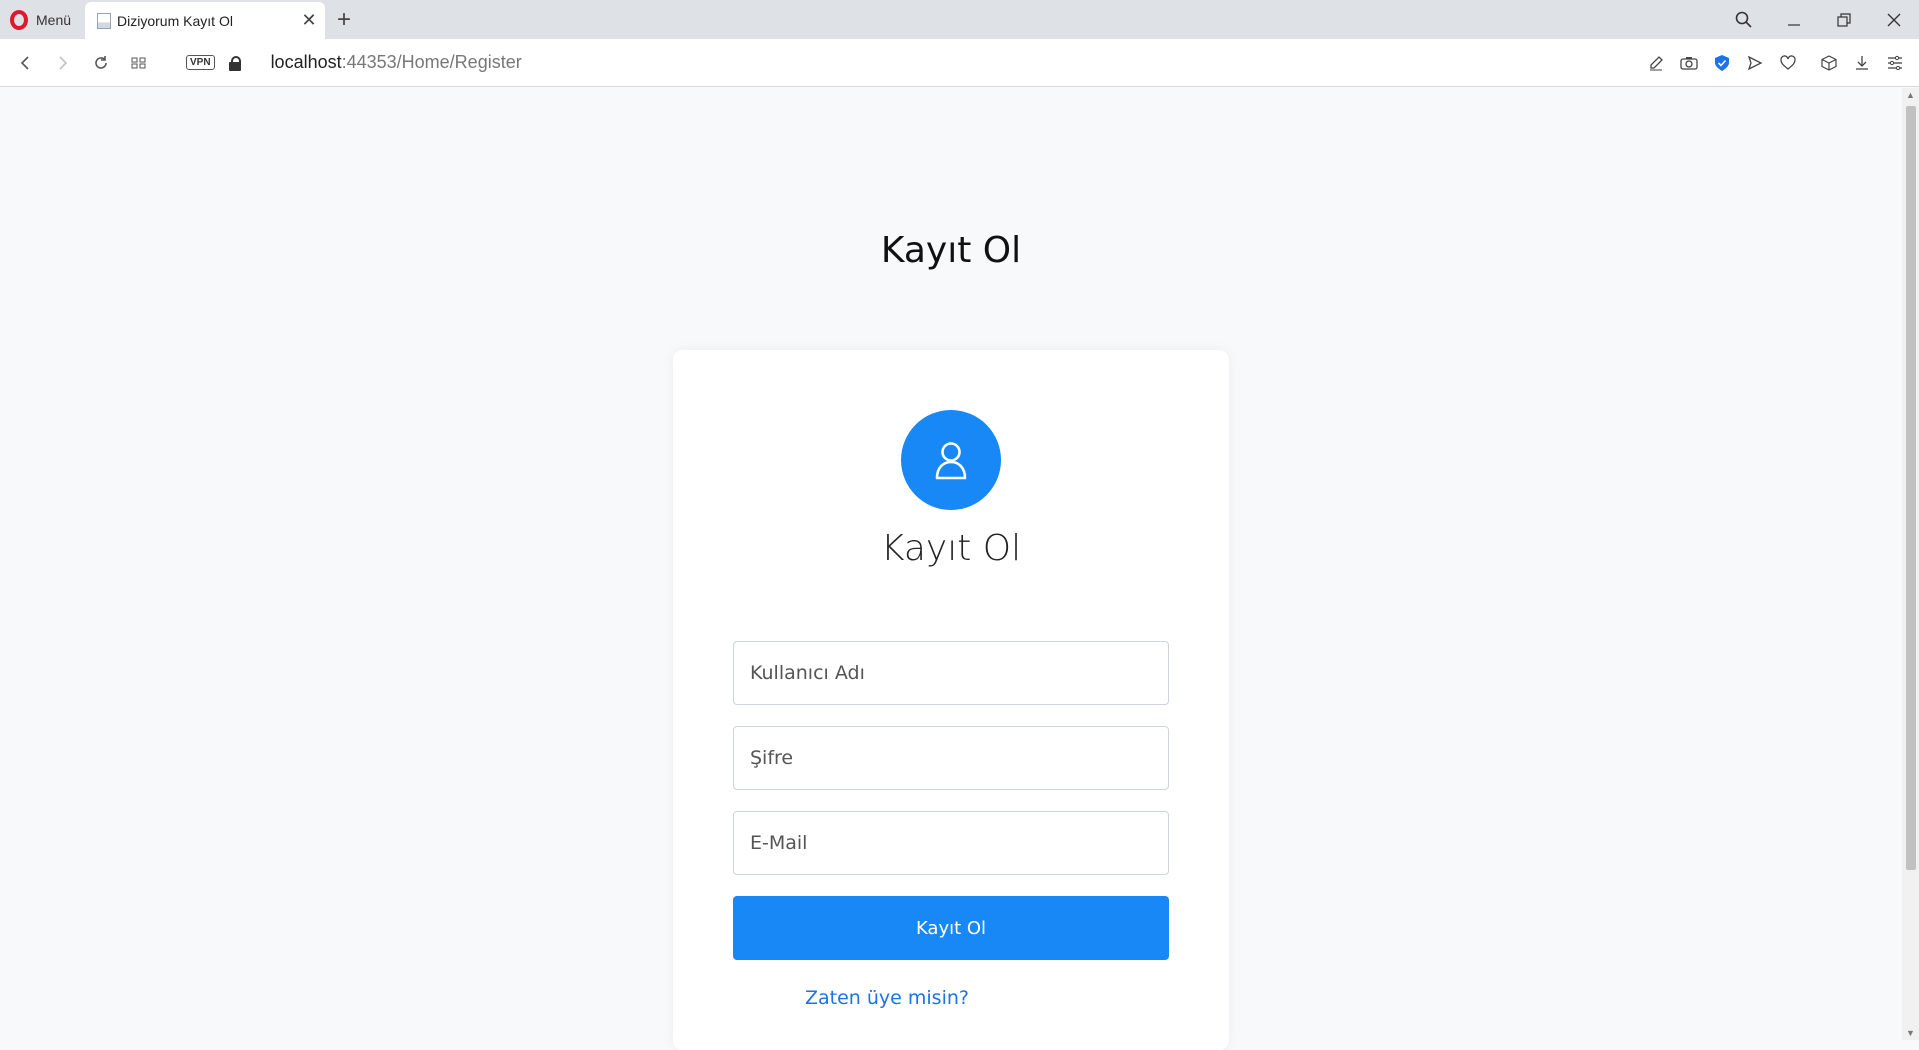 The width and height of the screenshot is (1919, 1050). I want to click on user-avatar-icon, so click(951, 460).